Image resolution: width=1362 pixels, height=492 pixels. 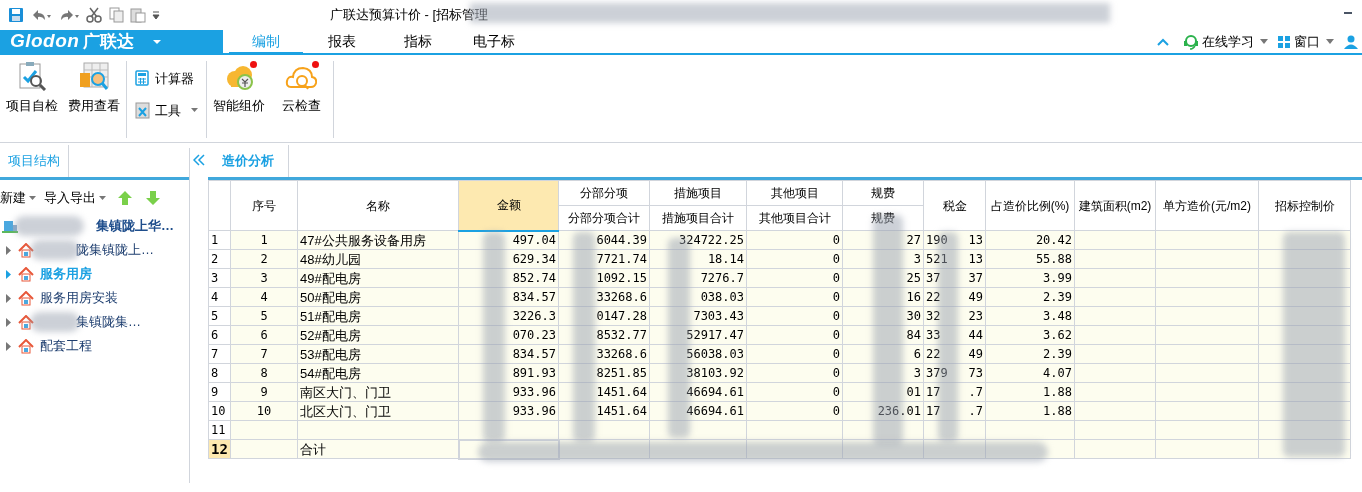 I want to click on ribbon-tab: 报表, so click(x=342, y=41).